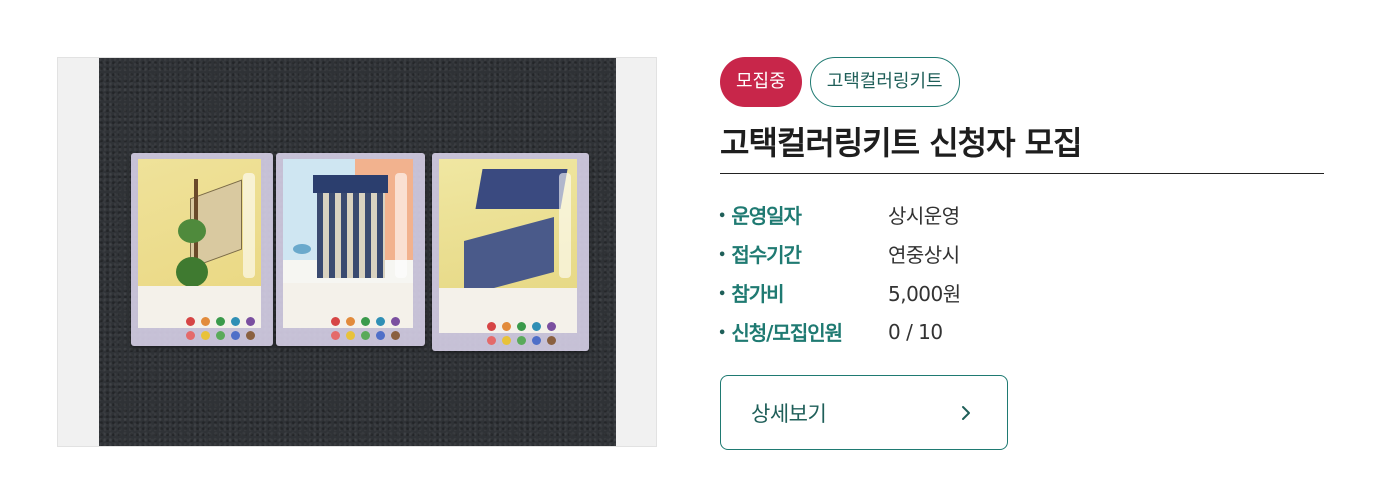  I want to click on info-row-application-period: 접수기간 연중상시, so click(839, 253).